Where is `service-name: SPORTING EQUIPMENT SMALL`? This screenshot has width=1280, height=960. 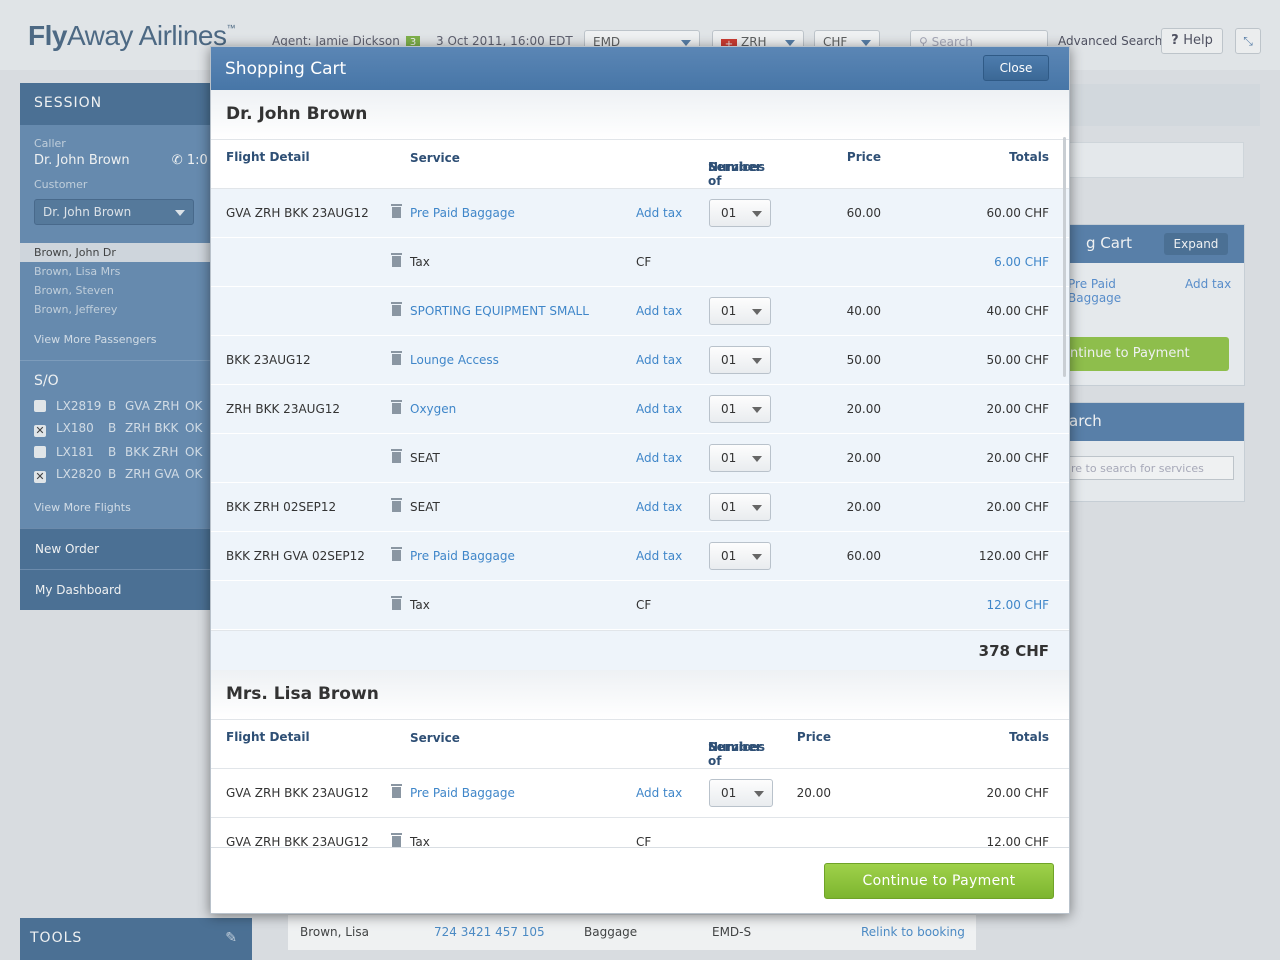
service-name: SPORTING EQUIPMENT SMALL is located at coordinates (499, 311).